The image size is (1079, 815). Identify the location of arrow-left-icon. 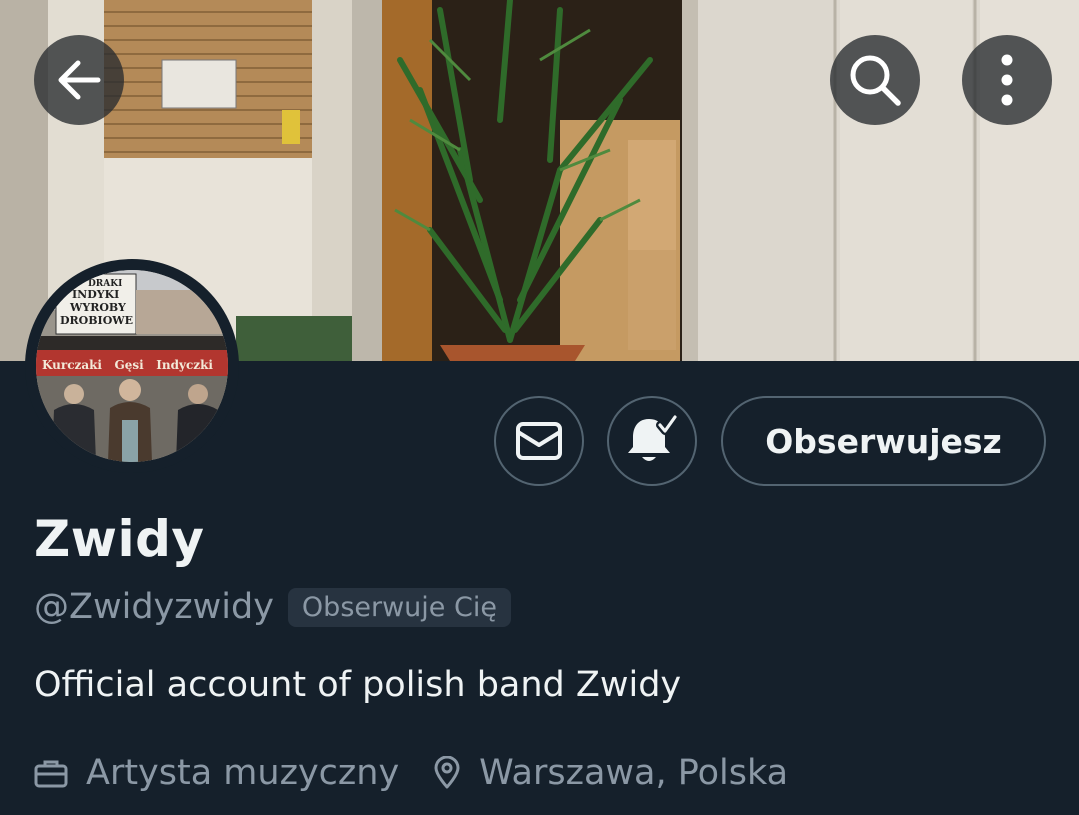
(79, 80).